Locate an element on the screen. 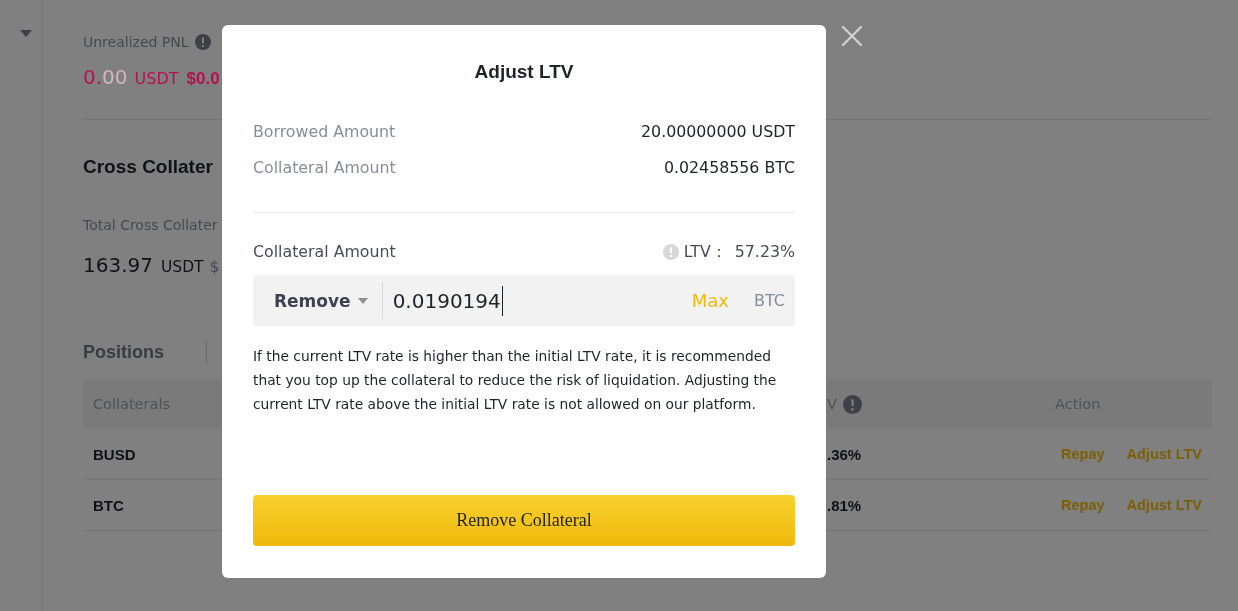  section-title: Cross Collater is located at coordinates (148, 167).